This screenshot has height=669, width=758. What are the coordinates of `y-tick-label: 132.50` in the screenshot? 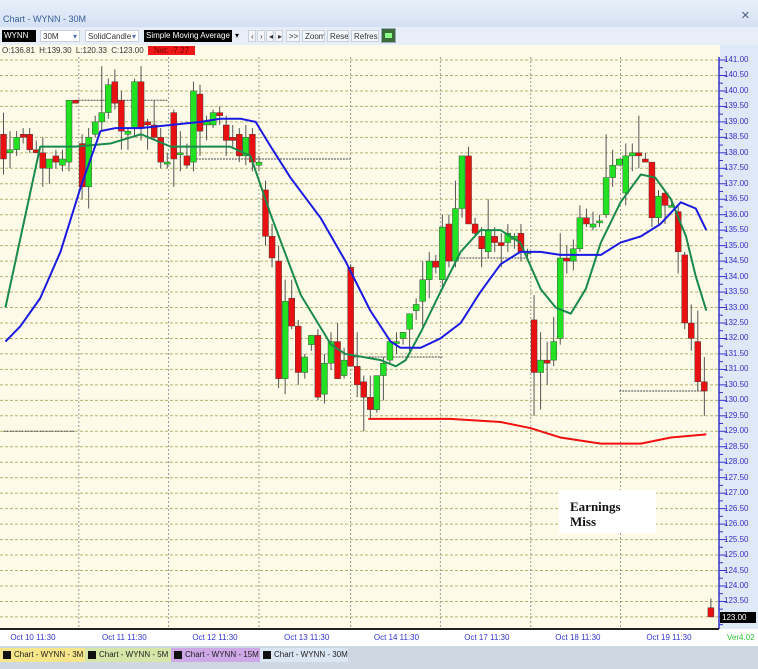 It's located at (736, 322).